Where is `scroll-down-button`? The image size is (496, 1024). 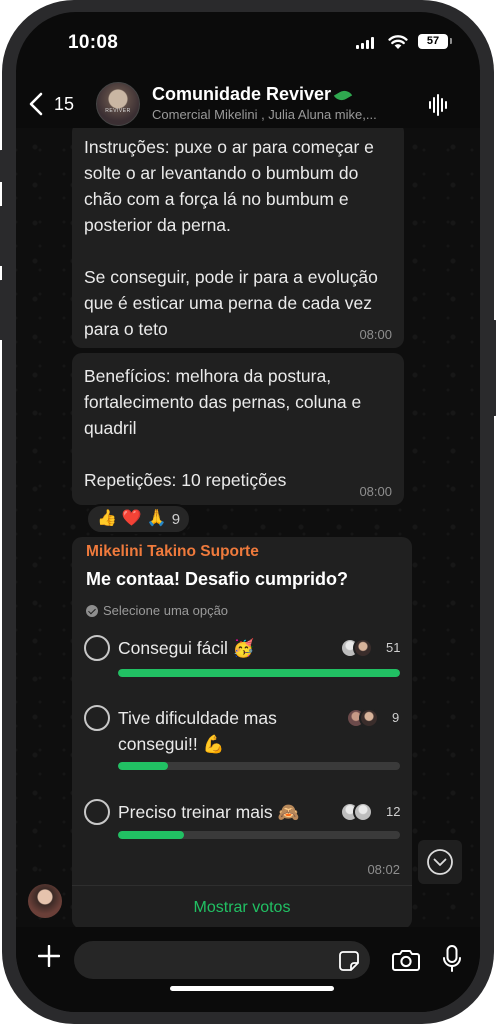
scroll-down-button is located at coordinates (440, 862).